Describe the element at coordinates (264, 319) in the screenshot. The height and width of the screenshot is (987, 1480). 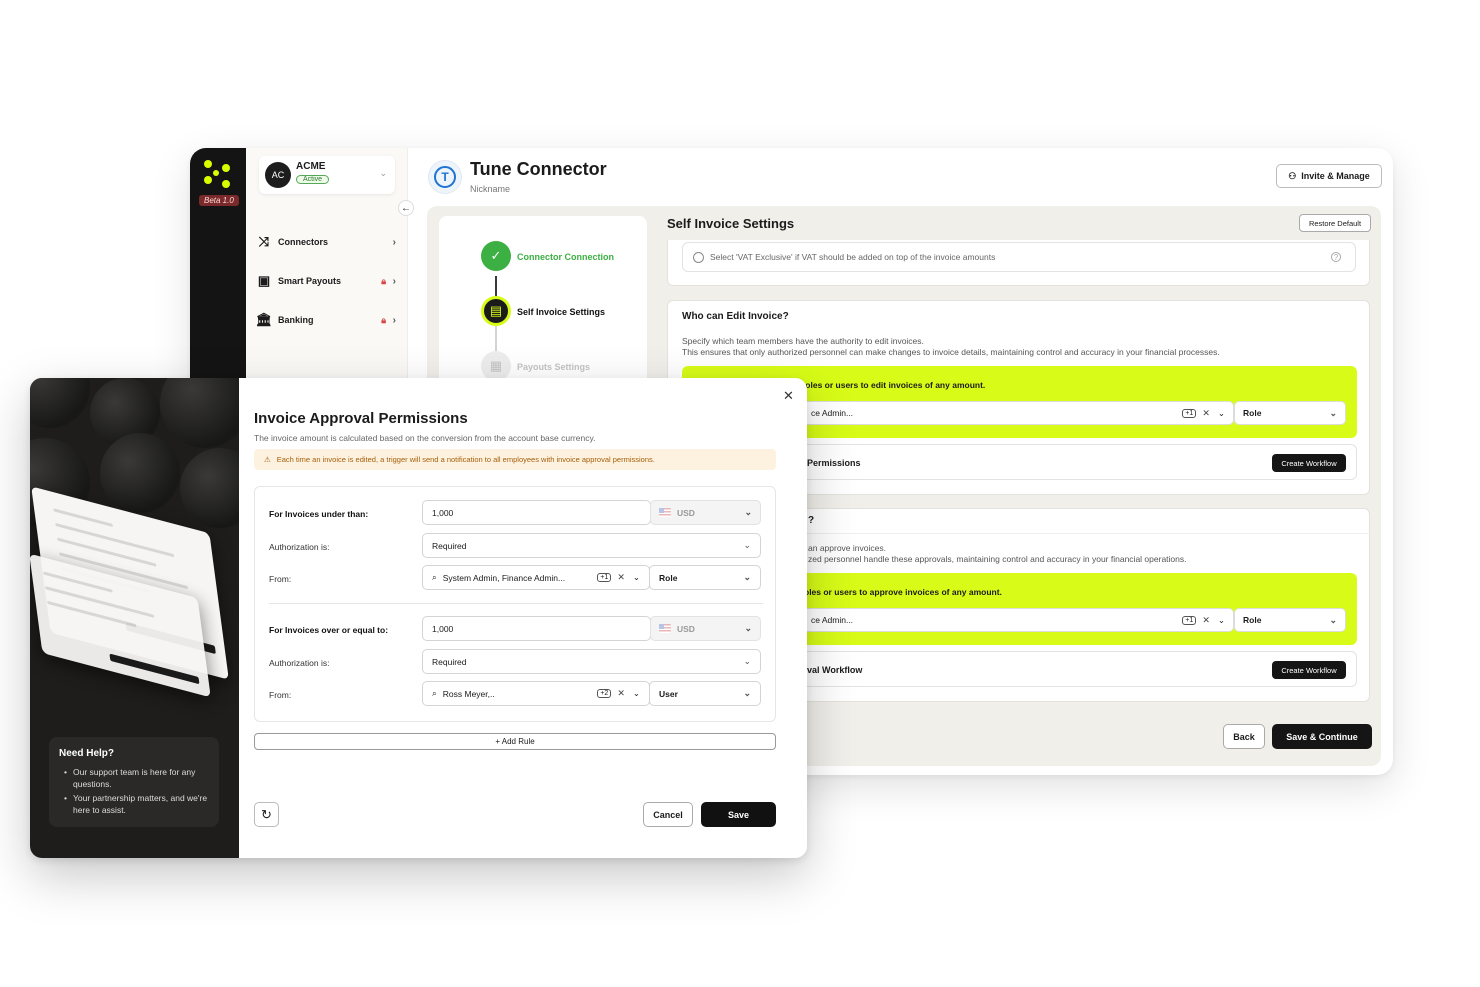
I see `bank-icon: 🏛︎` at that location.